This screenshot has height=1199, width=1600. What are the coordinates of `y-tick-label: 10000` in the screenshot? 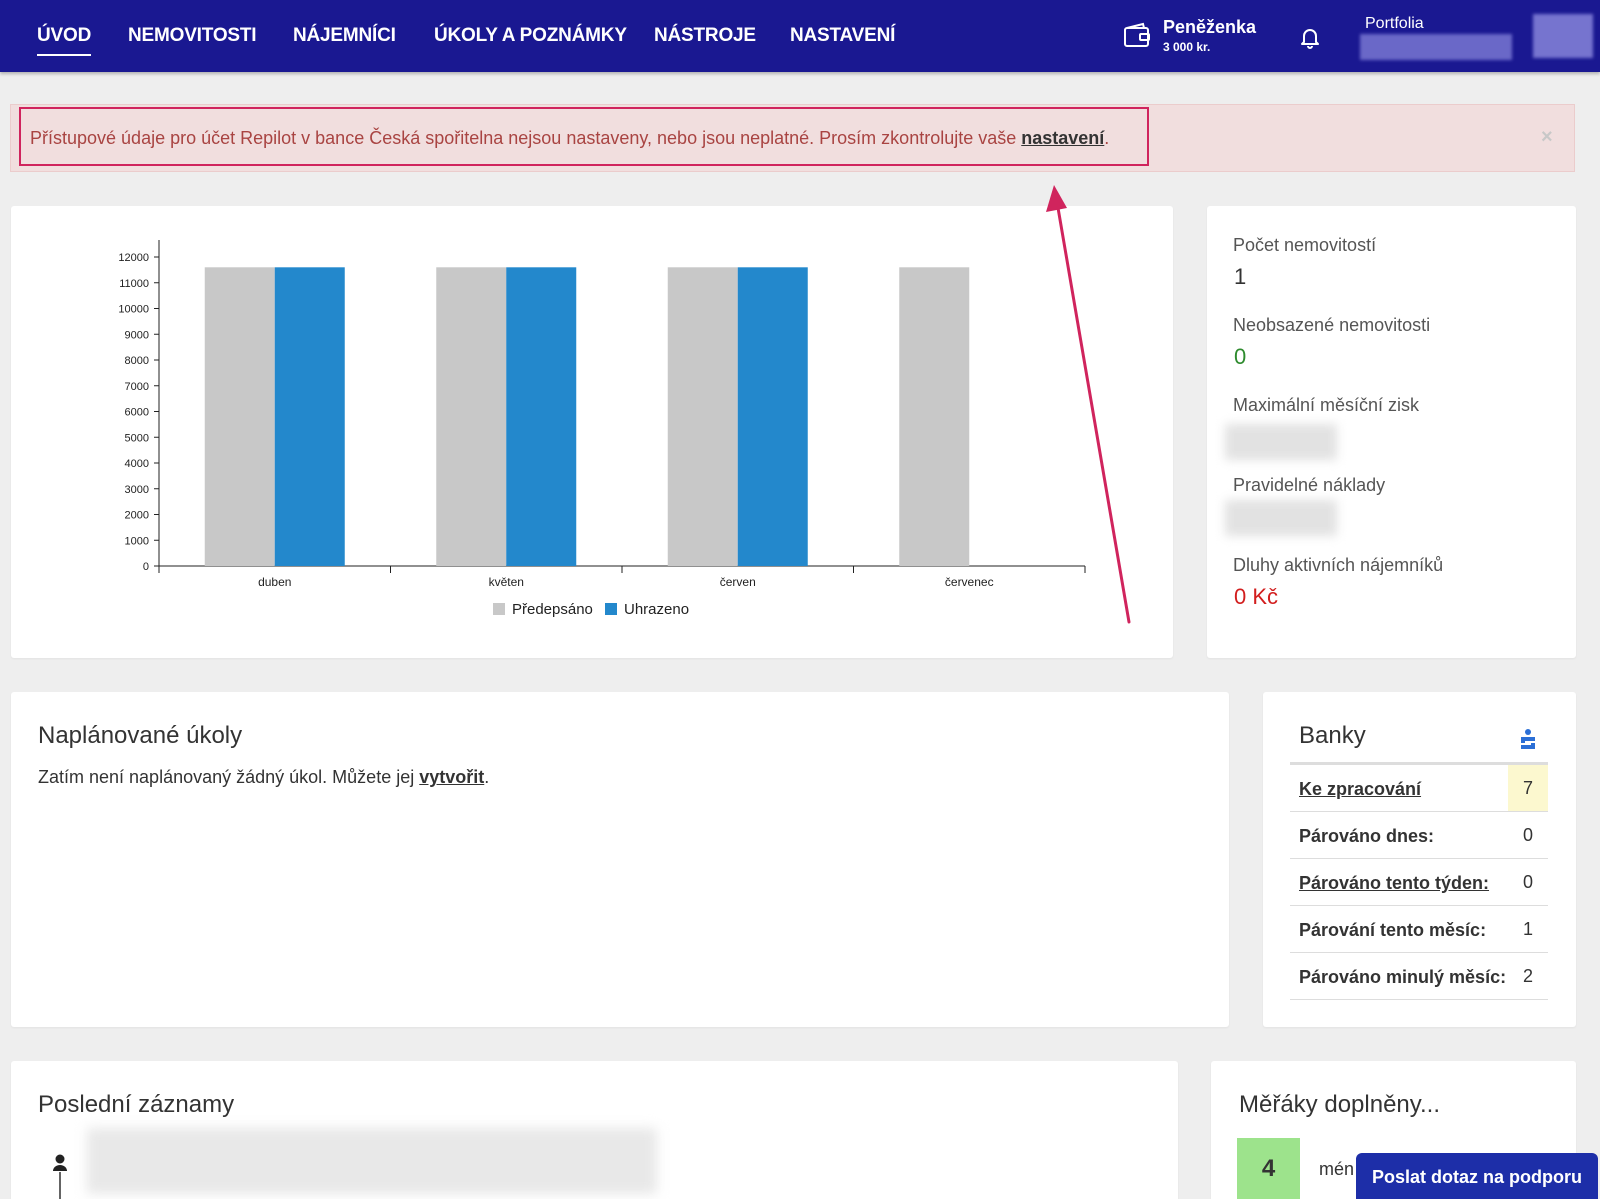 It's located at (133, 310).